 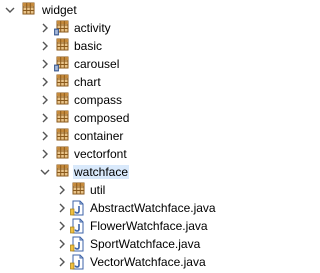 I want to click on tree-node-label: activity, so click(x=92, y=28).